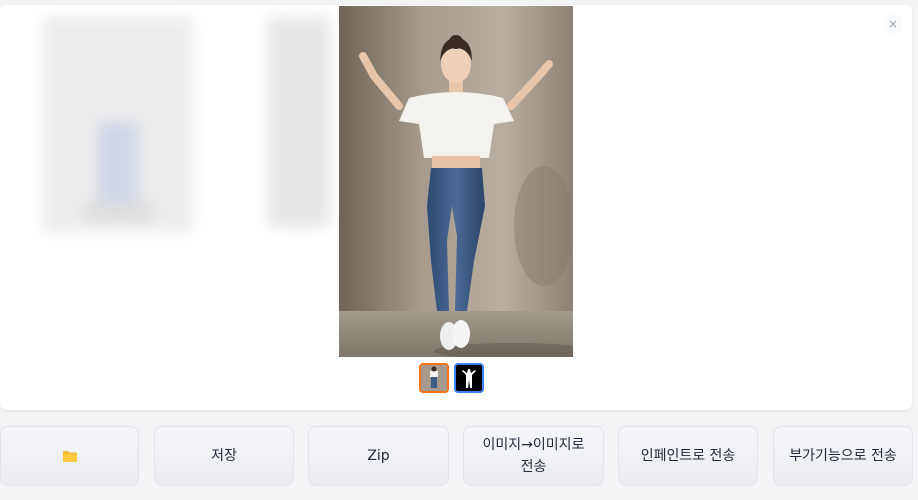 The width and height of the screenshot is (918, 500). Describe the element at coordinates (434, 378) in the screenshot. I see `thumbnail-selected` at that location.